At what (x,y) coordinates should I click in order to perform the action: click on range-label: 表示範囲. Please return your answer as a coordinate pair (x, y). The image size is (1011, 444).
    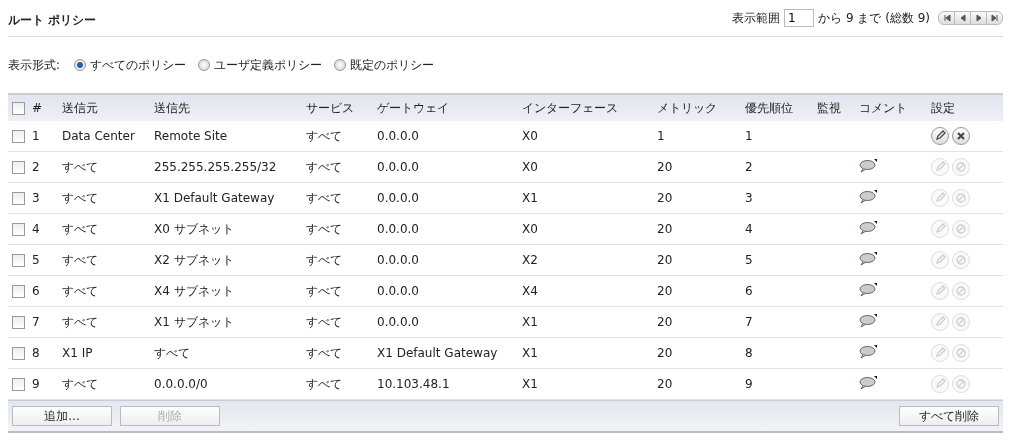
    Looking at the image, I should click on (756, 18).